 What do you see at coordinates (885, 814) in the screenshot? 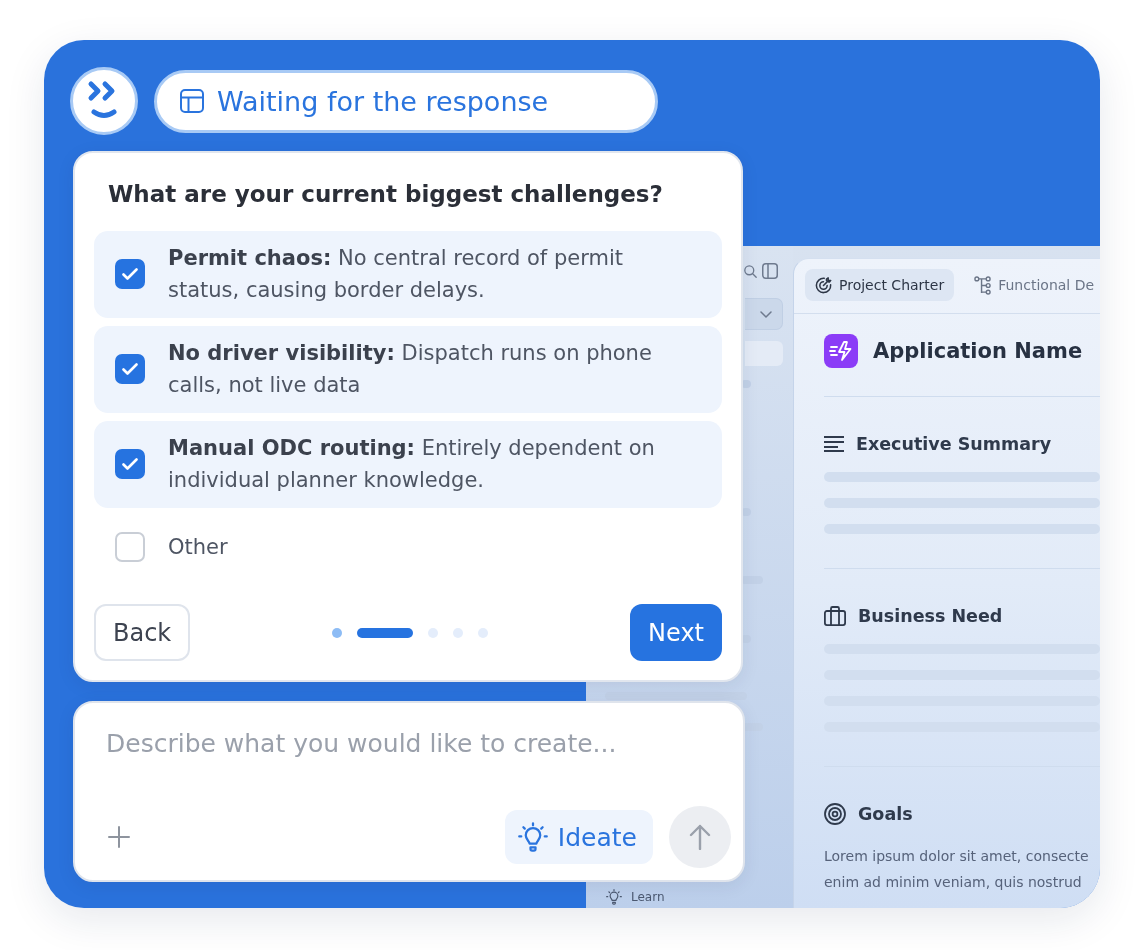
I see `section-heading: Goals` at bounding box center [885, 814].